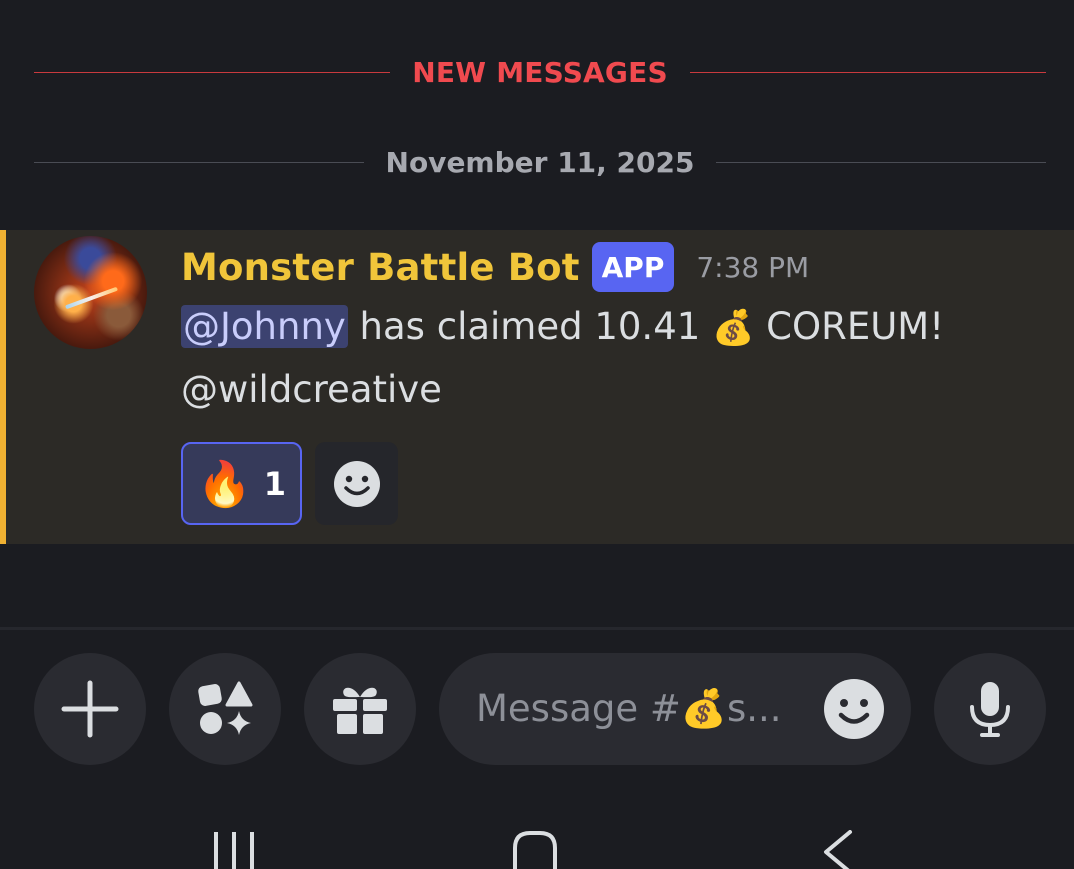 The width and height of the screenshot is (1074, 869). I want to click on message-second-line: @wildcreative, so click(311, 389).